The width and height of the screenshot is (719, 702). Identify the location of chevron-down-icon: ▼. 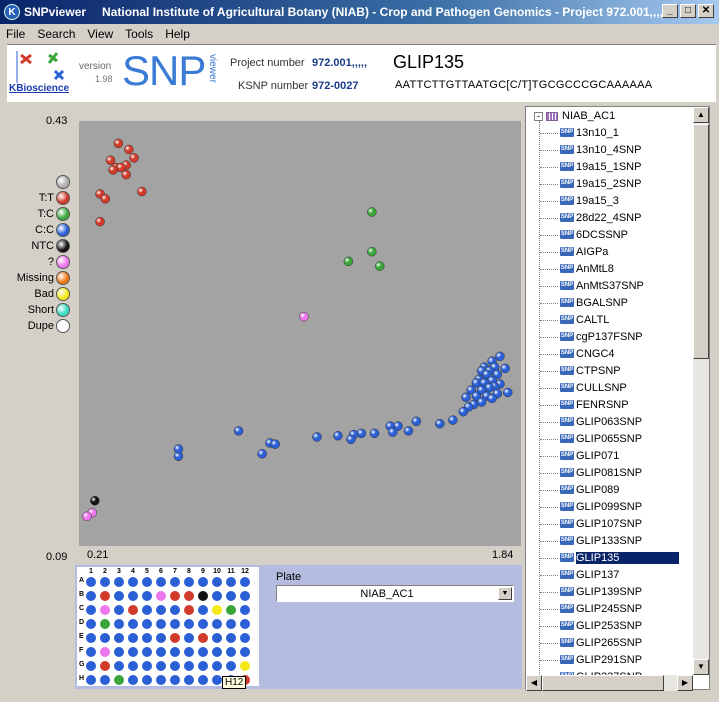
(505, 593).